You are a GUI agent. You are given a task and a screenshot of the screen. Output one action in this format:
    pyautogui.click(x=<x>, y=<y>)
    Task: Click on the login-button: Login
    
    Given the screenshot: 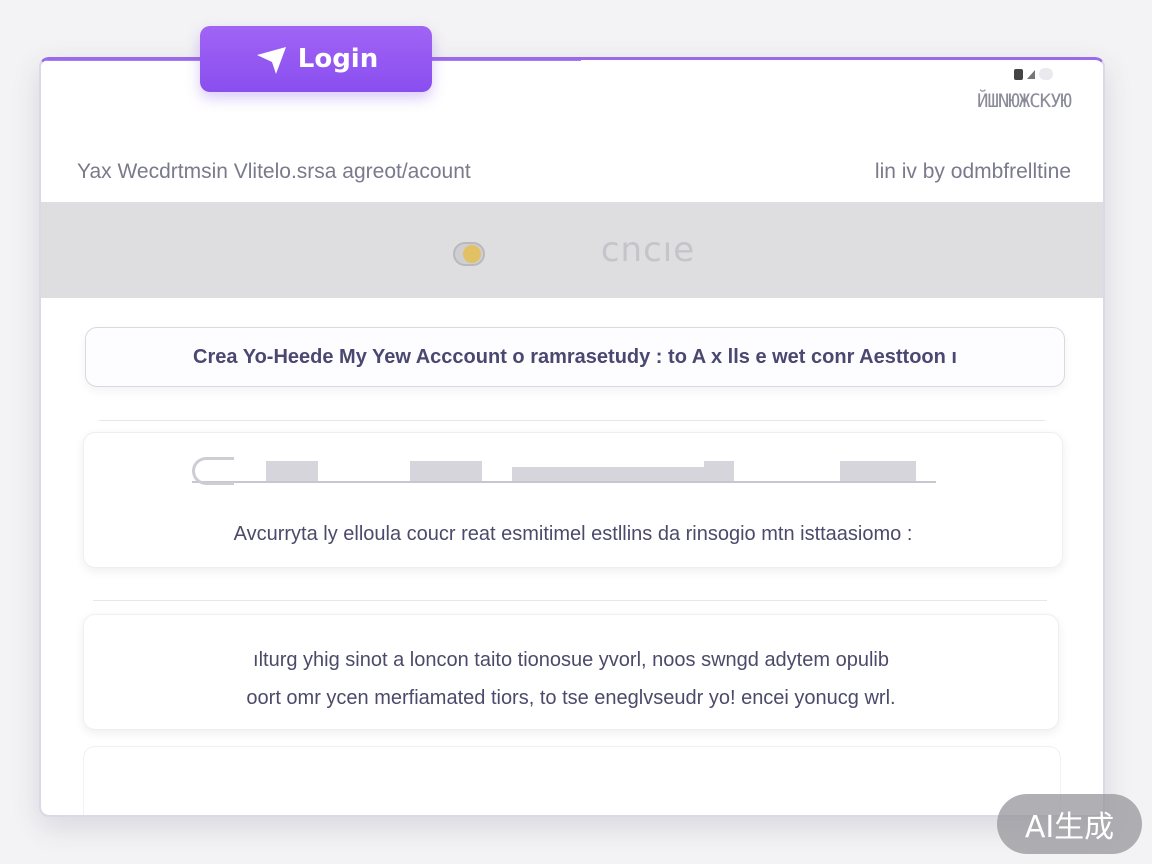 What is the action you would take?
    pyautogui.click(x=316, y=59)
    